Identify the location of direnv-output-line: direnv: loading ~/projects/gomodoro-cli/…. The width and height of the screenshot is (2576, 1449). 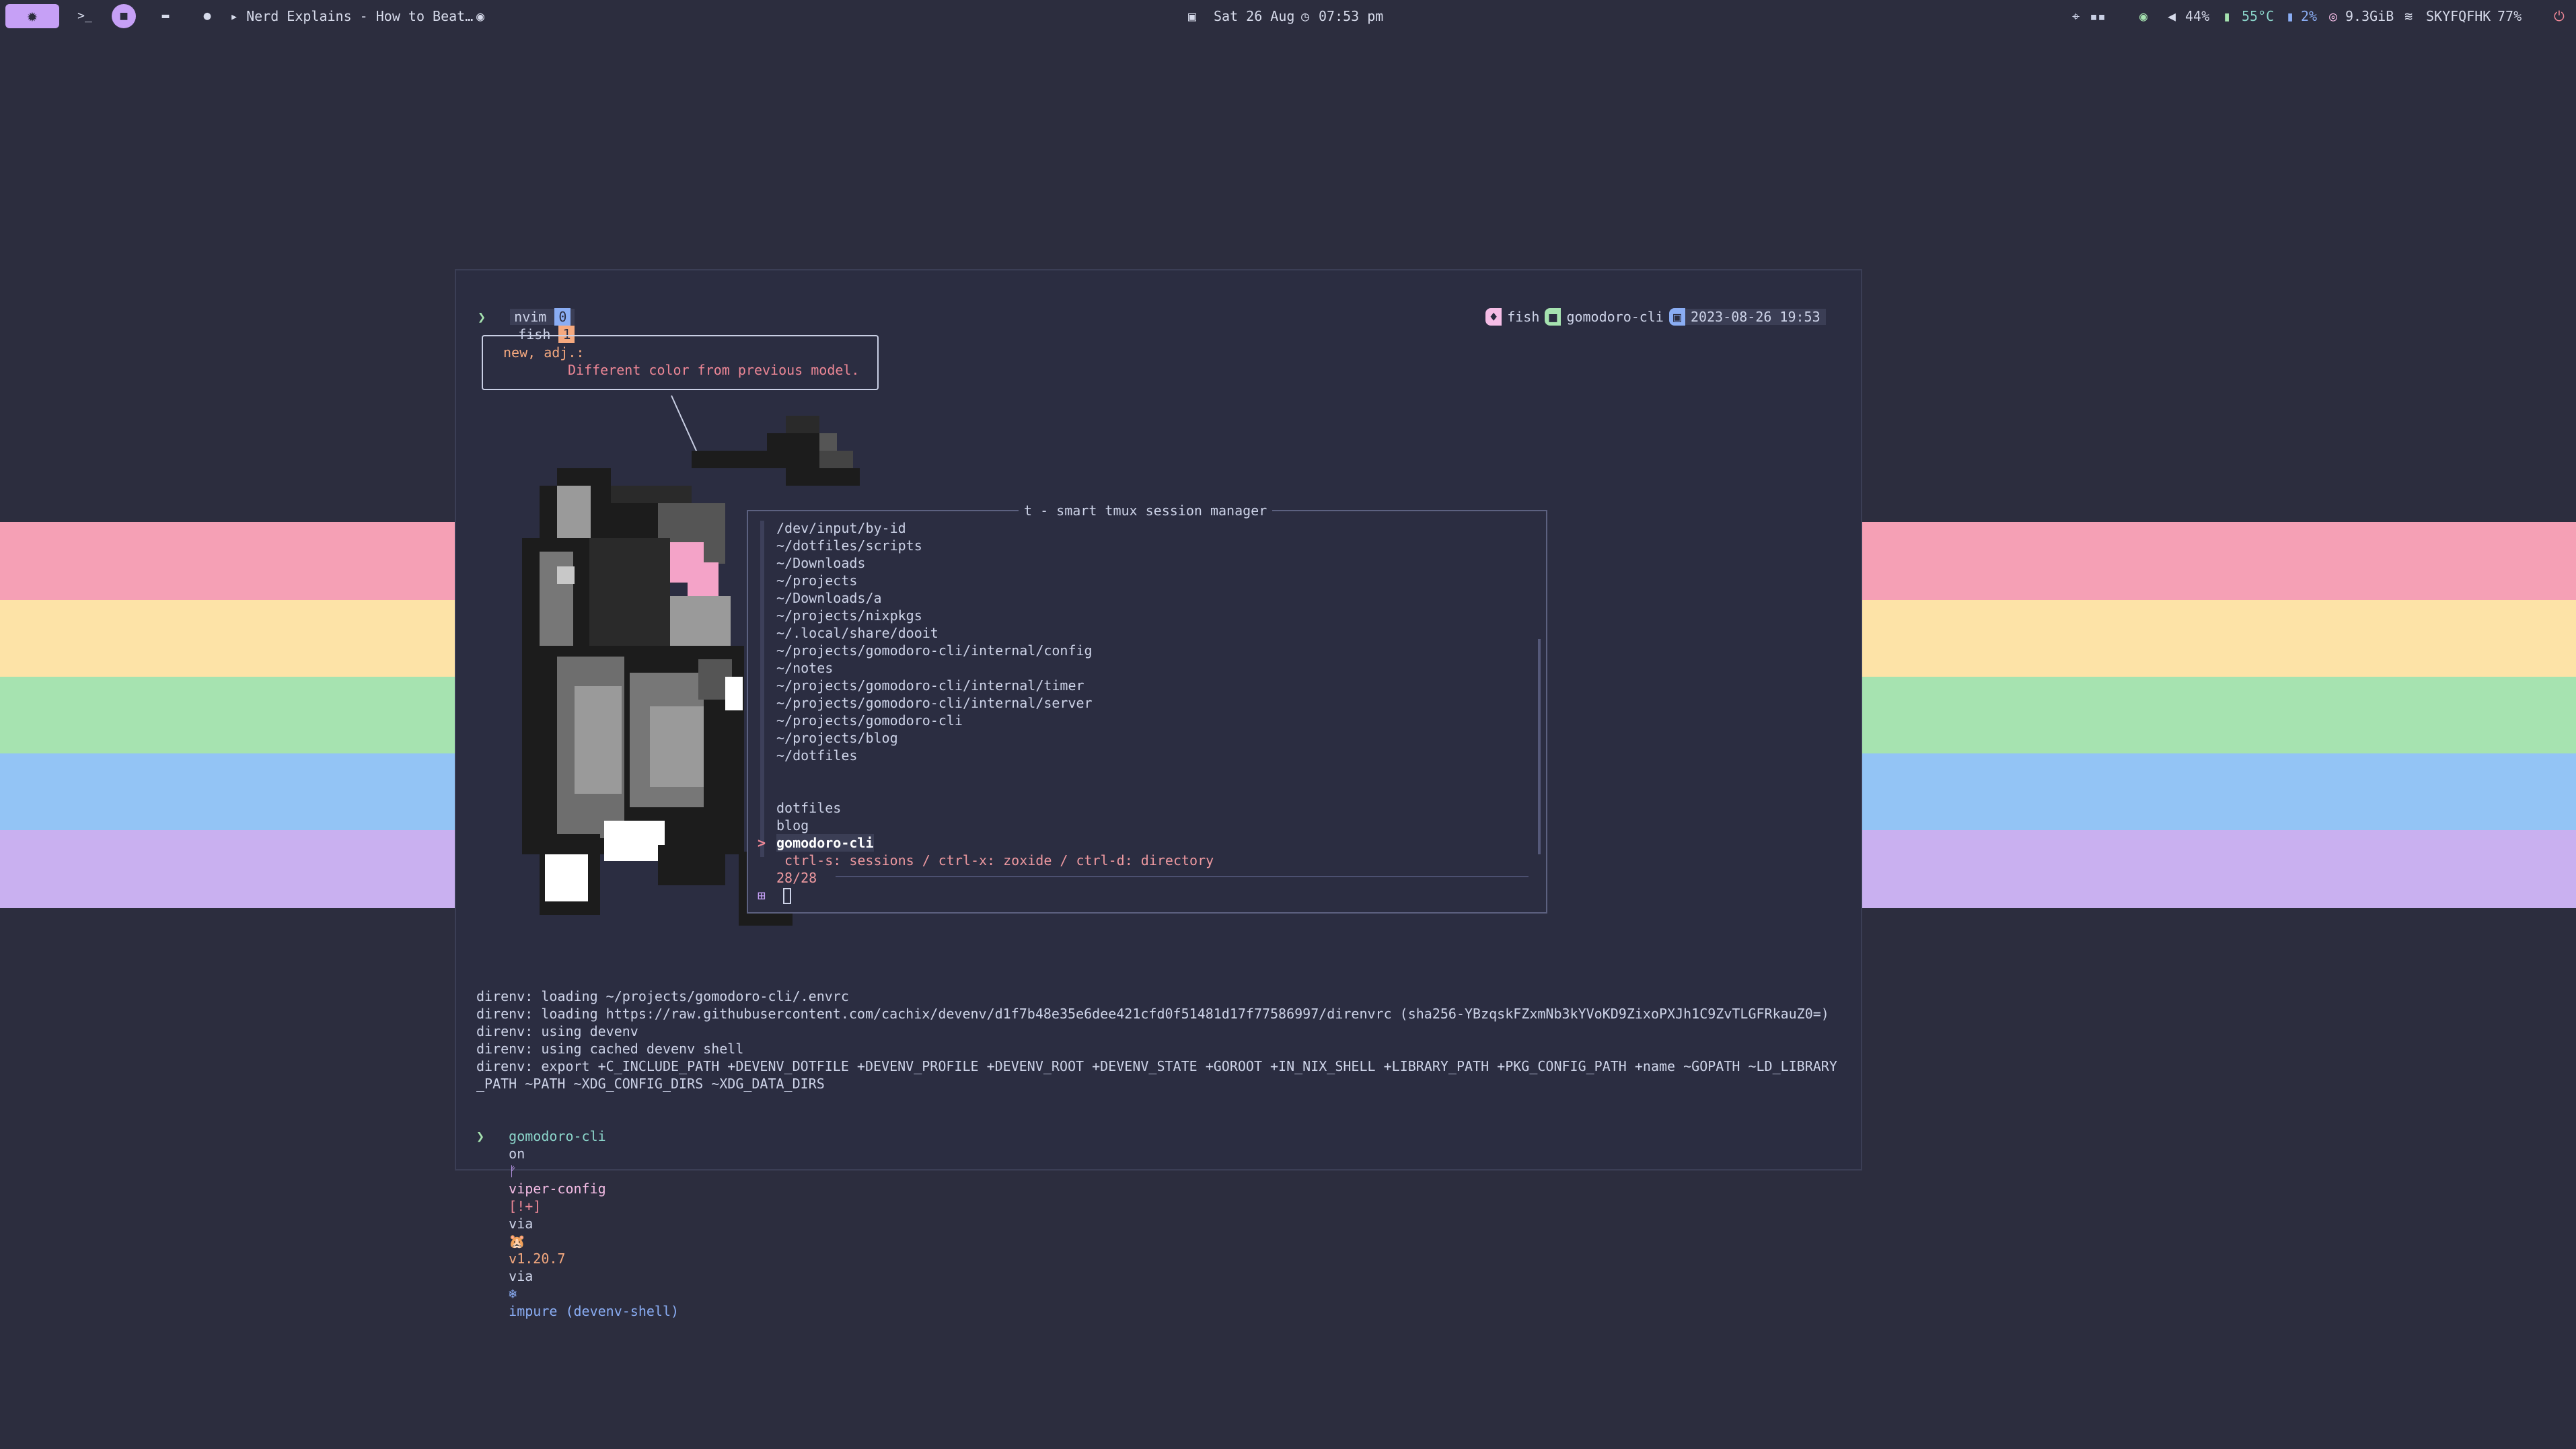
(662, 996).